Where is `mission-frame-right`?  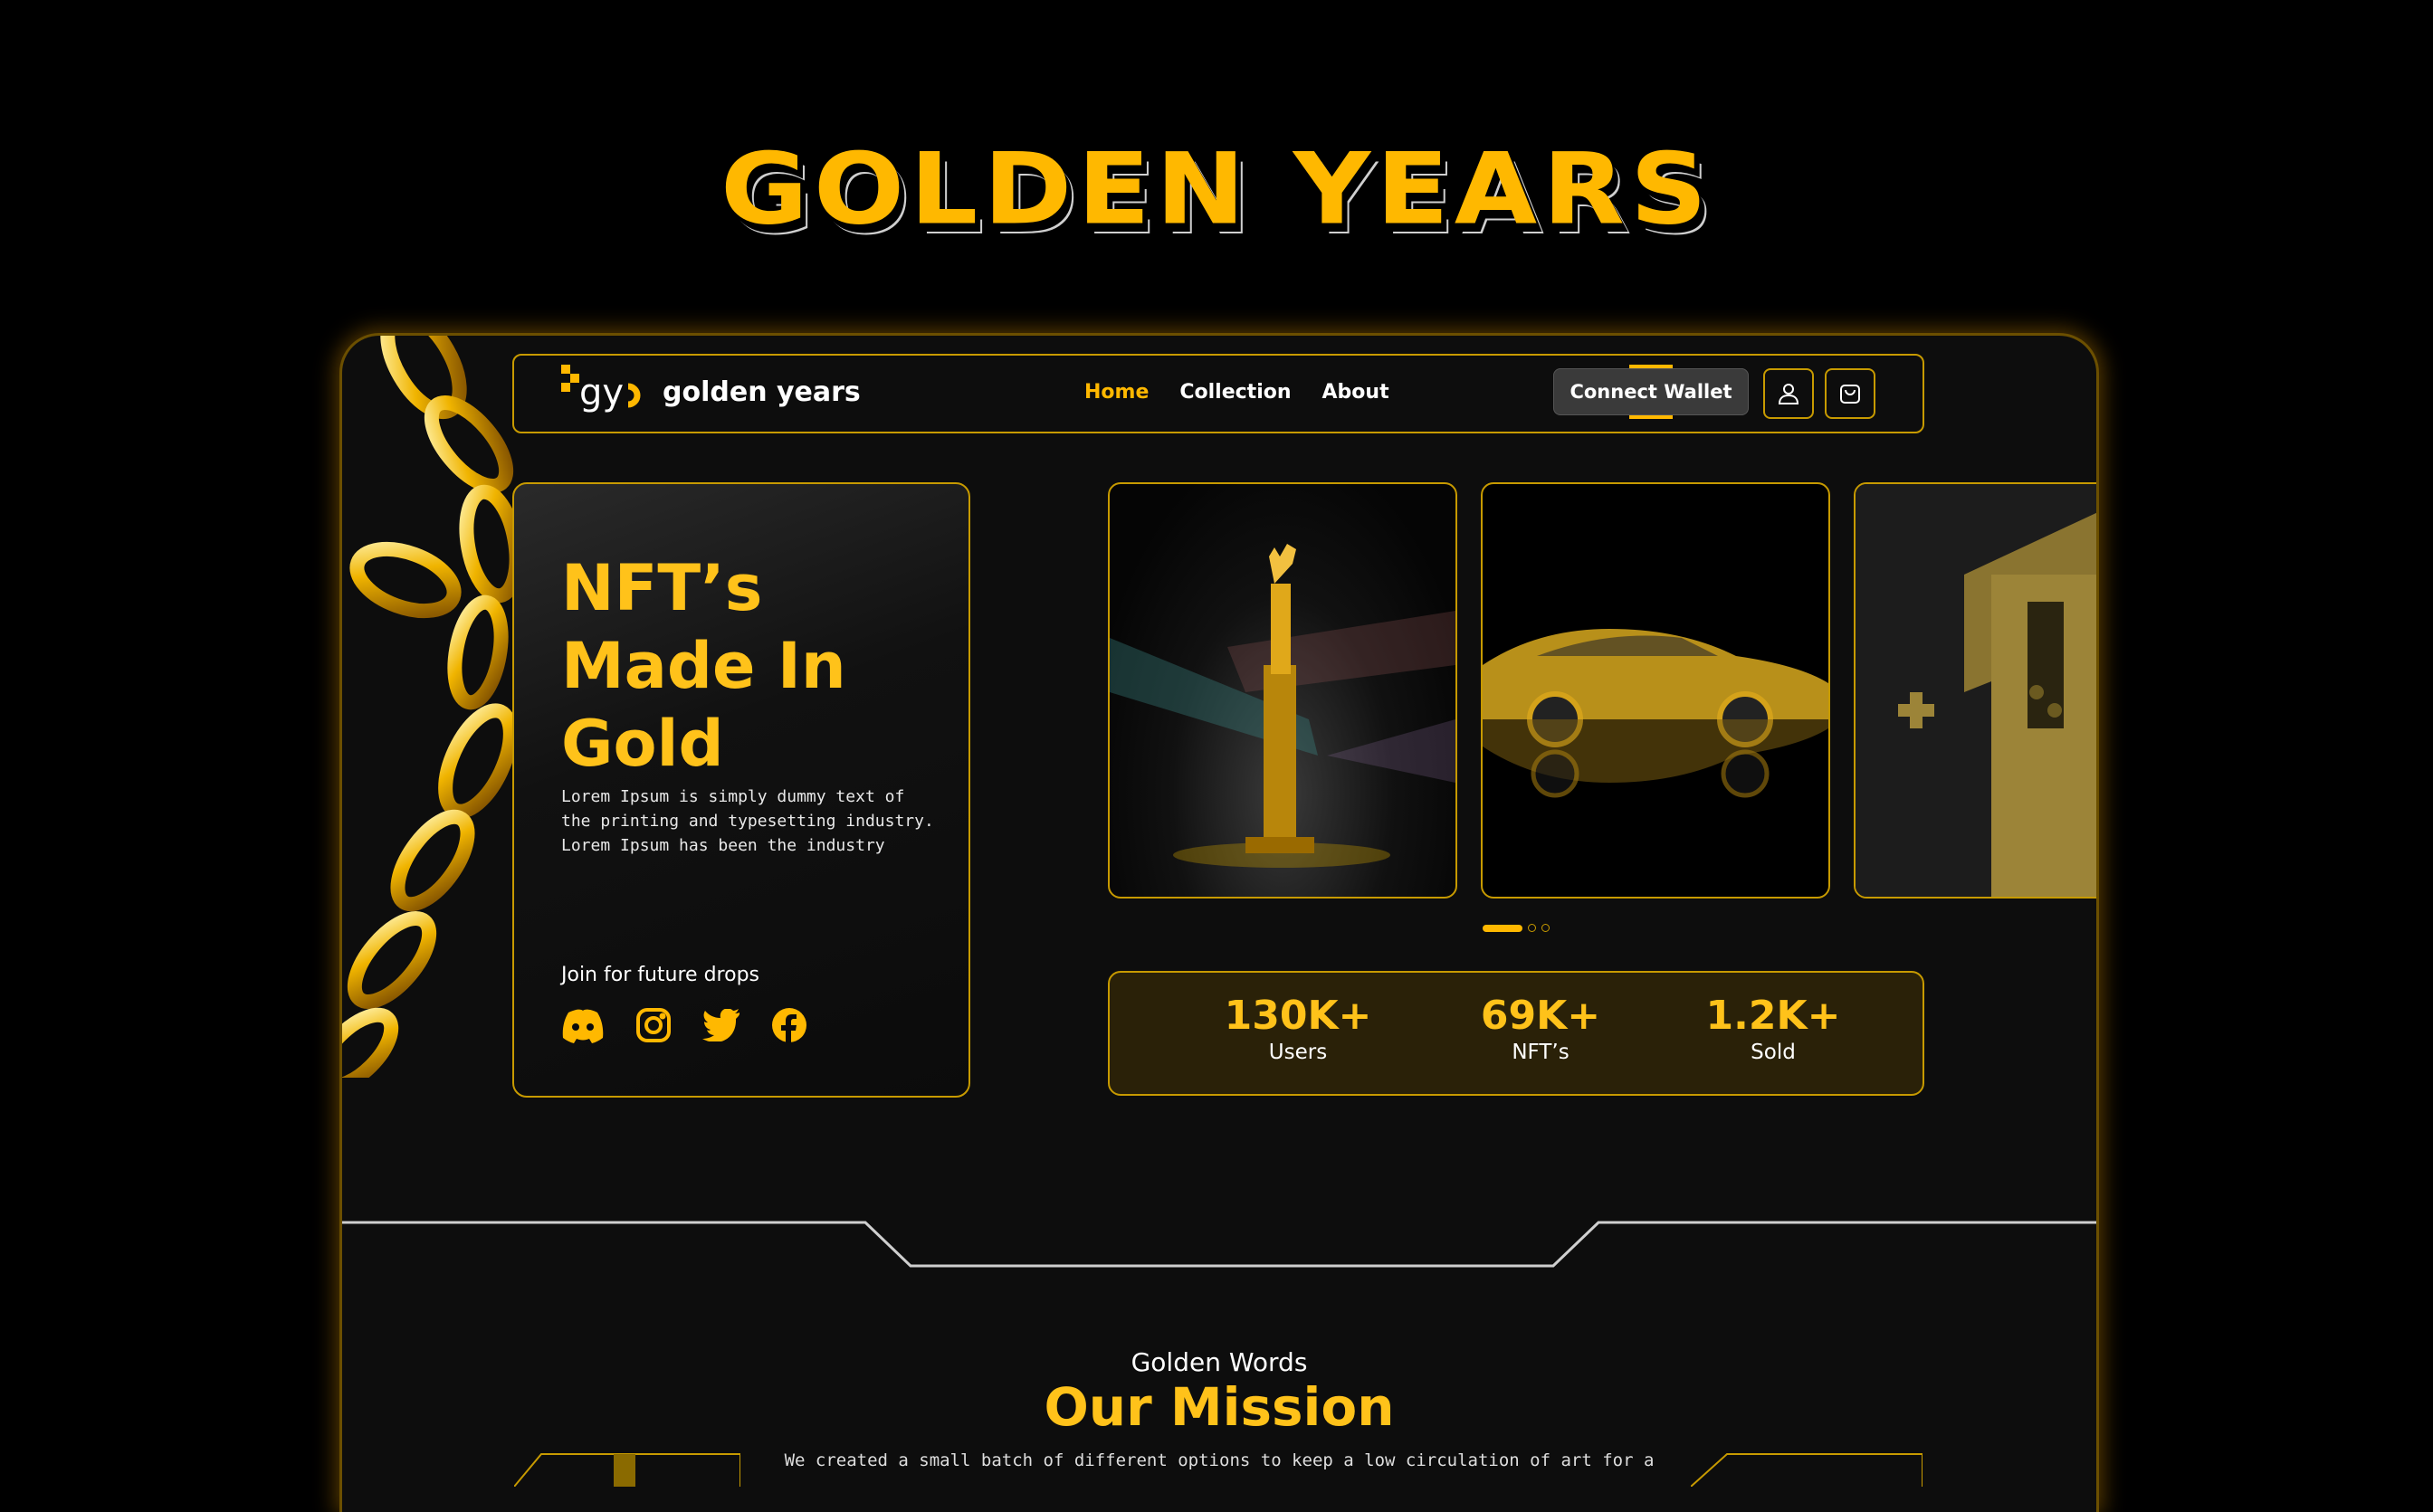 mission-frame-right is located at coordinates (1807, 1470).